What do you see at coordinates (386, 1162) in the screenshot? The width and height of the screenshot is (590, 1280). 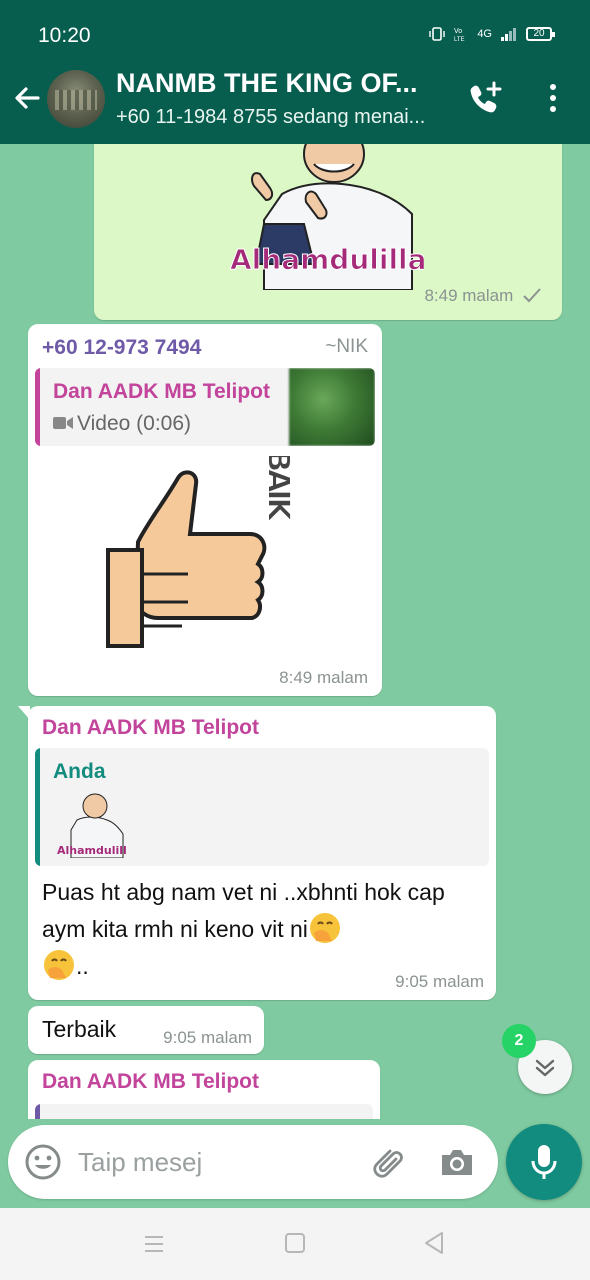 I see `attach-icon` at bounding box center [386, 1162].